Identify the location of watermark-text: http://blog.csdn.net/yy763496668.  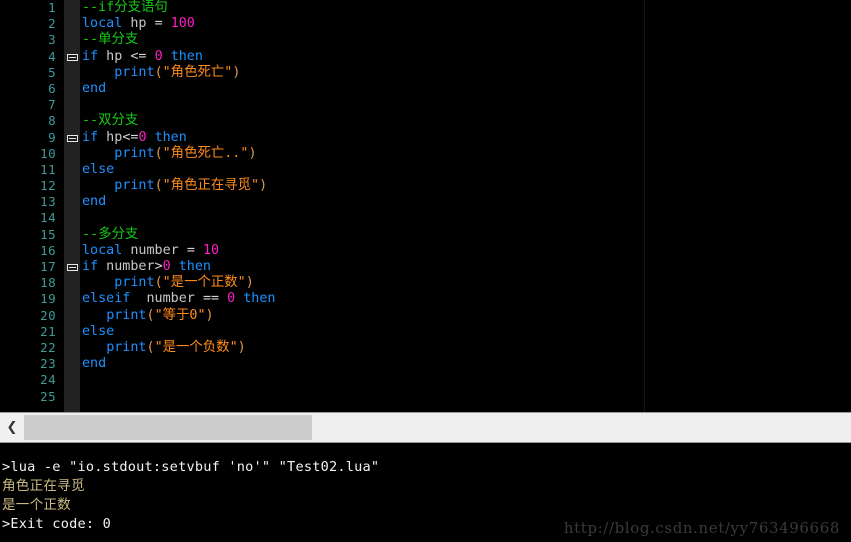
(701, 528).